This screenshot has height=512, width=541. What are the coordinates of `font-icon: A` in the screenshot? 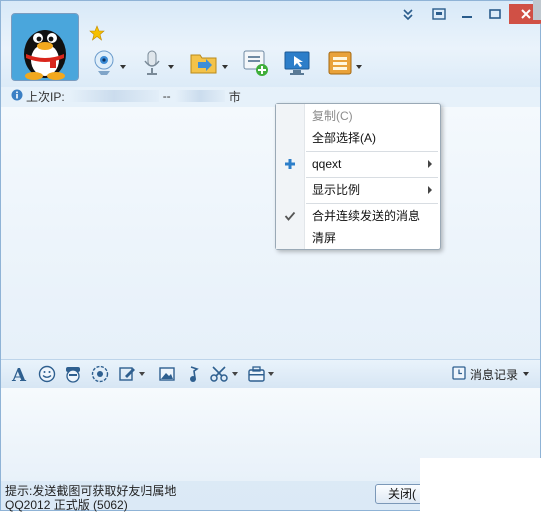 It's located at (19, 374).